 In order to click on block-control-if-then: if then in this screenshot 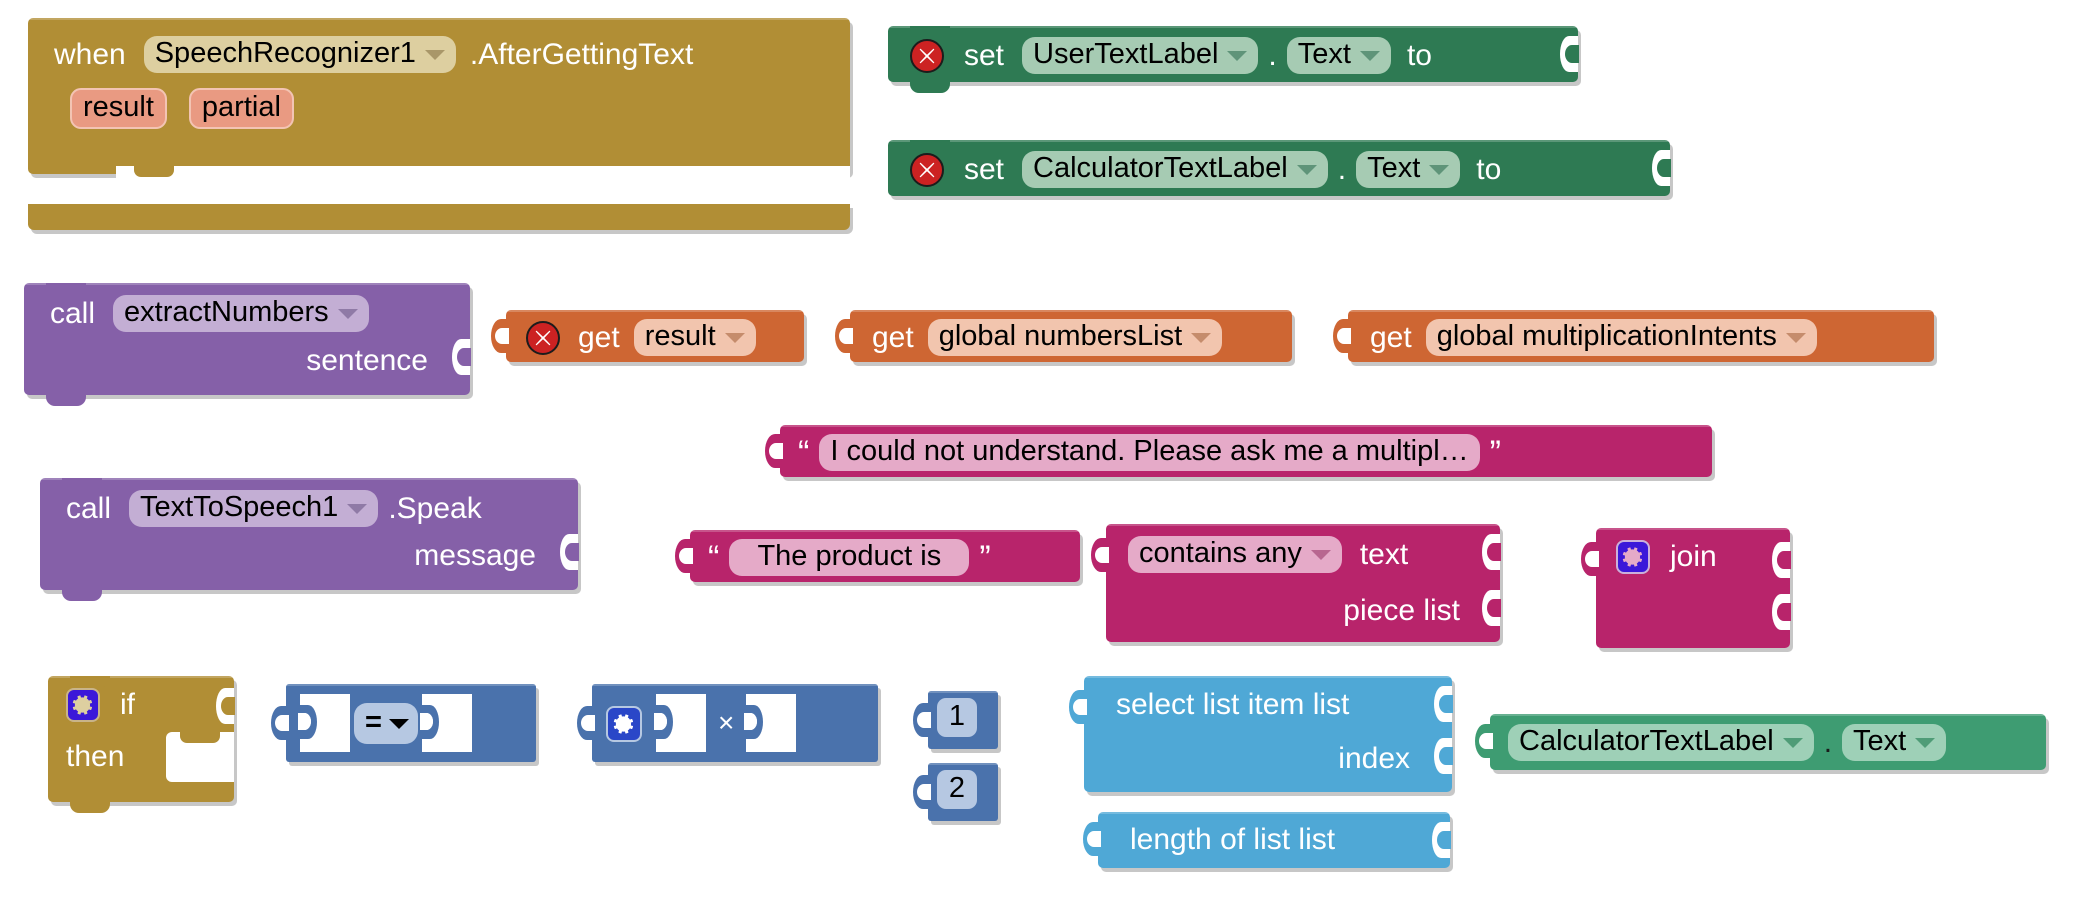, I will do `click(141, 744)`.